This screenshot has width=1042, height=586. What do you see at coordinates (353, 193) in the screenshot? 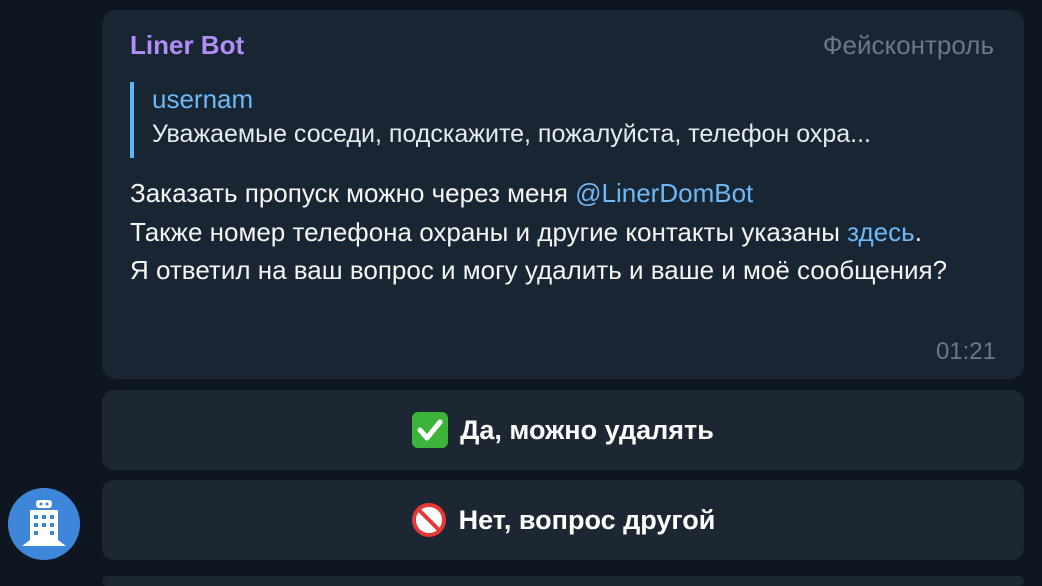
I see `message-line-1: Заказать пропуск можно через меня` at bounding box center [353, 193].